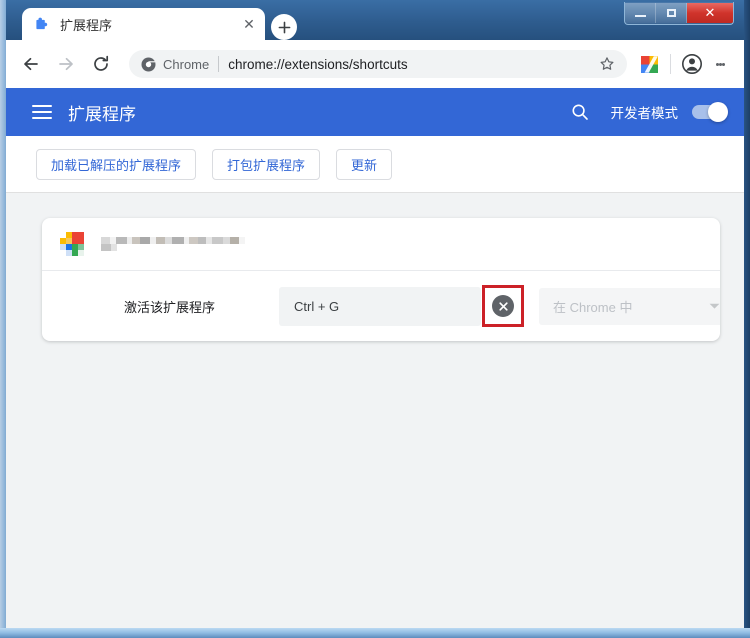 The width and height of the screenshot is (750, 638). I want to click on bookmark-star-icon, so click(607, 64).